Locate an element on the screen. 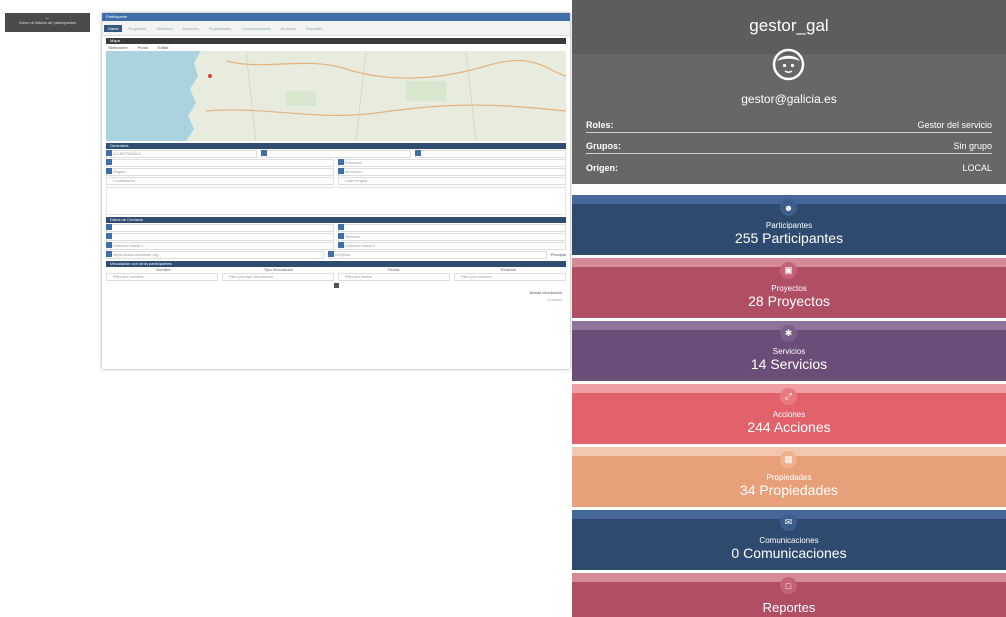 The height and width of the screenshot is (617, 1006). contact-row-3: Dirección fiscal 1 Dirección fiscal 2 is located at coordinates (336, 245).